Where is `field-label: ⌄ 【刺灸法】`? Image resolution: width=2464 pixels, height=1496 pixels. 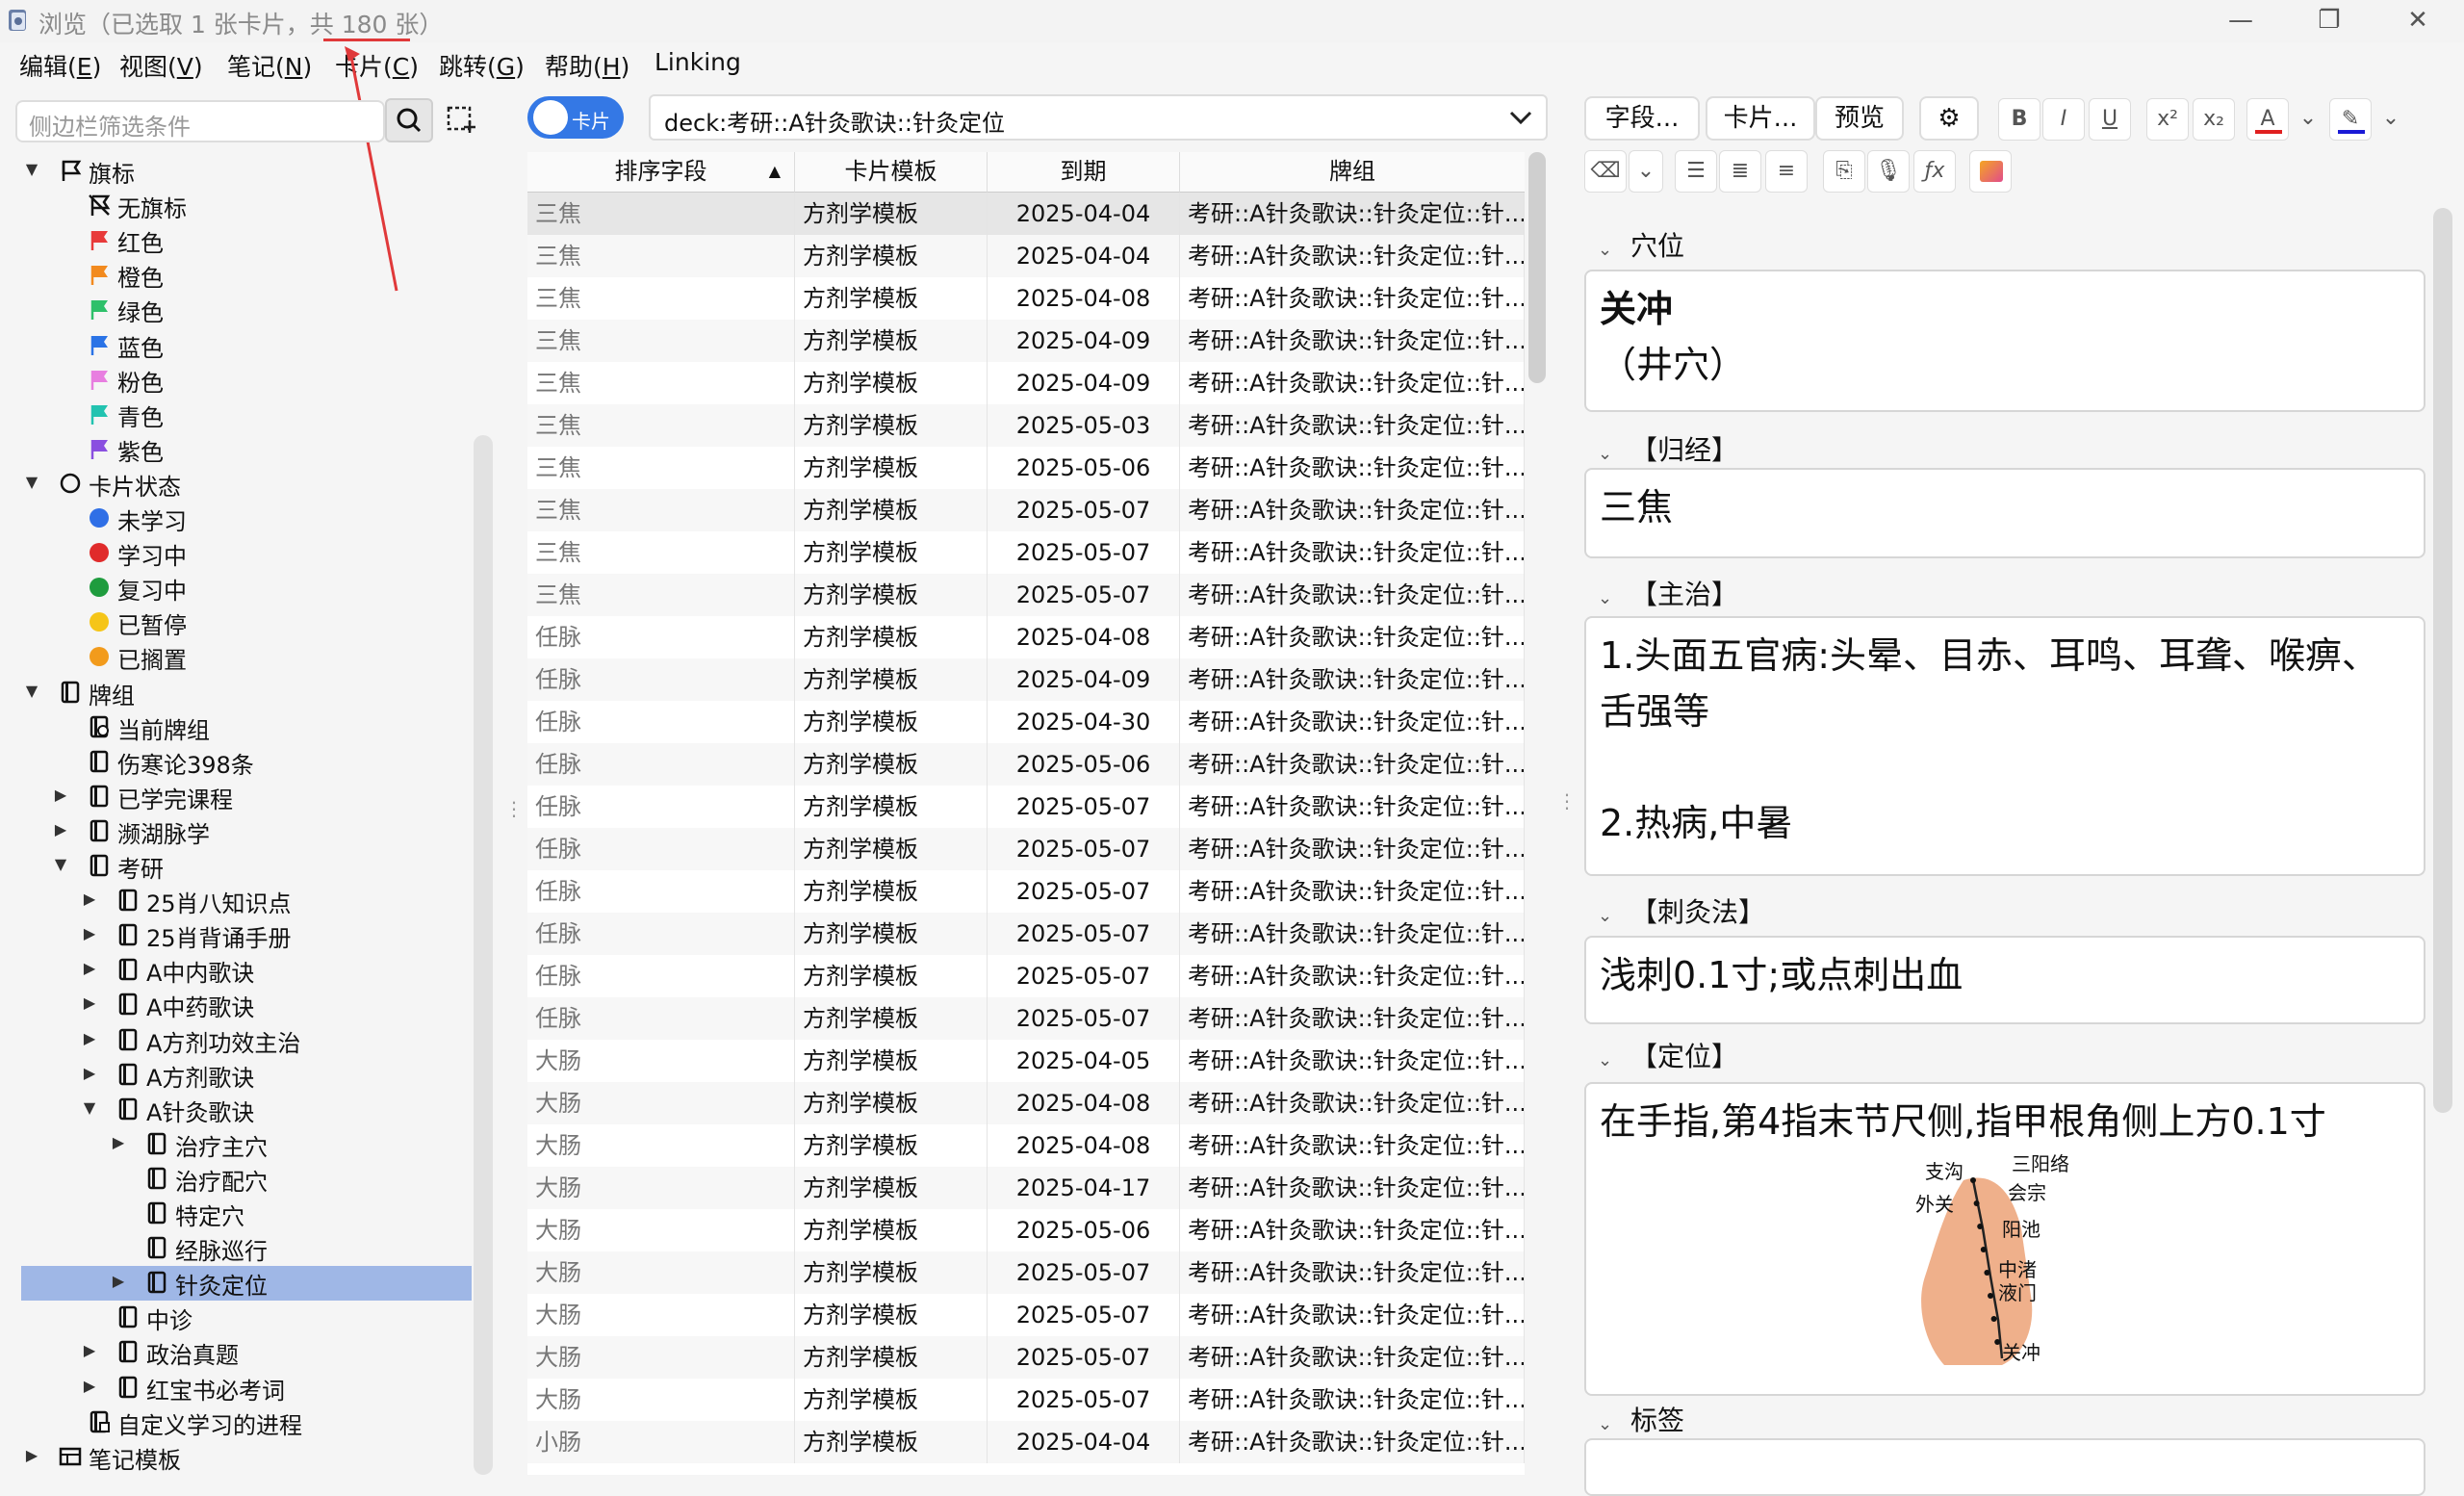
field-label: ⌄ 【刺灸法】 is located at coordinates (1681, 911).